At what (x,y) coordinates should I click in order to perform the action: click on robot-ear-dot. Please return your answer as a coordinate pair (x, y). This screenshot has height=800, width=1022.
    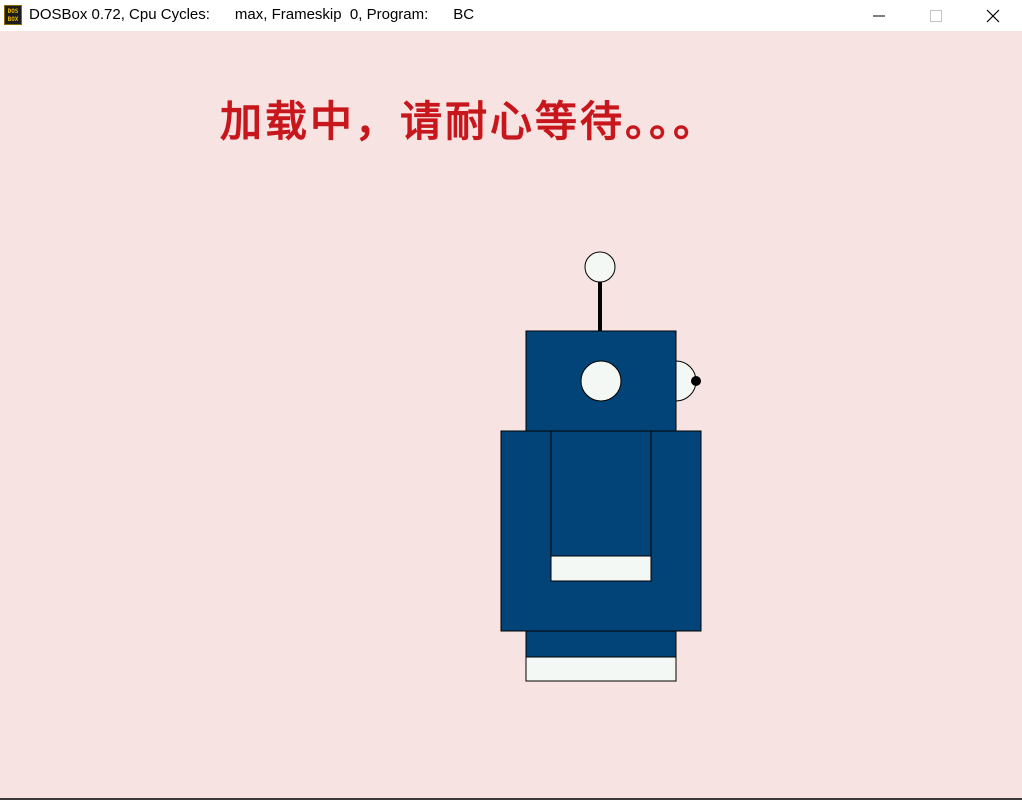
    Looking at the image, I should click on (696, 381).